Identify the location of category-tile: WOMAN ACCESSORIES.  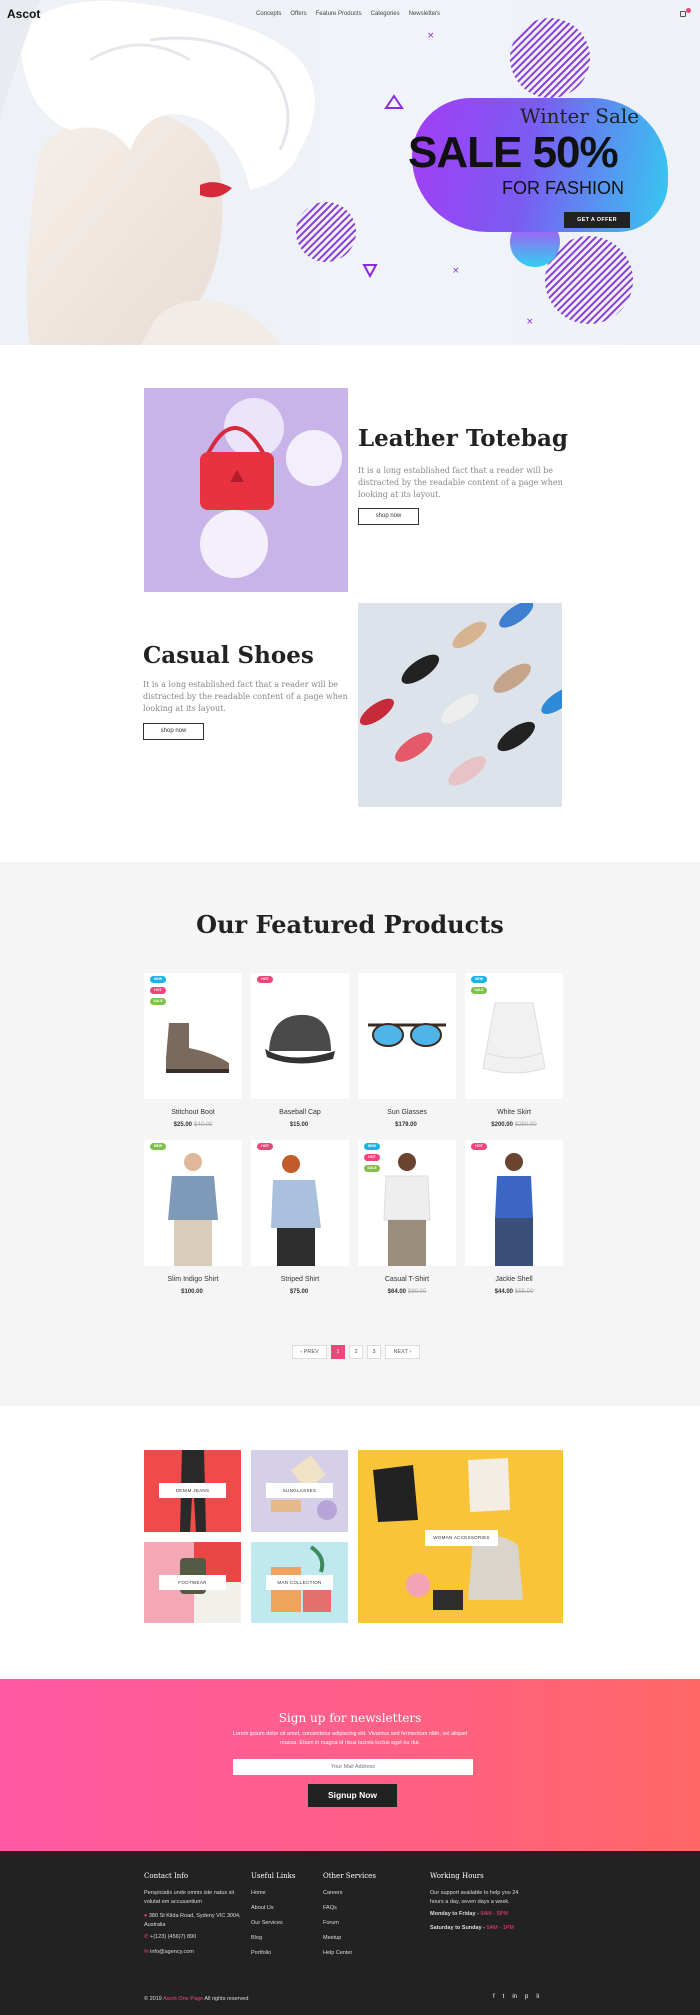
(460, 1536).